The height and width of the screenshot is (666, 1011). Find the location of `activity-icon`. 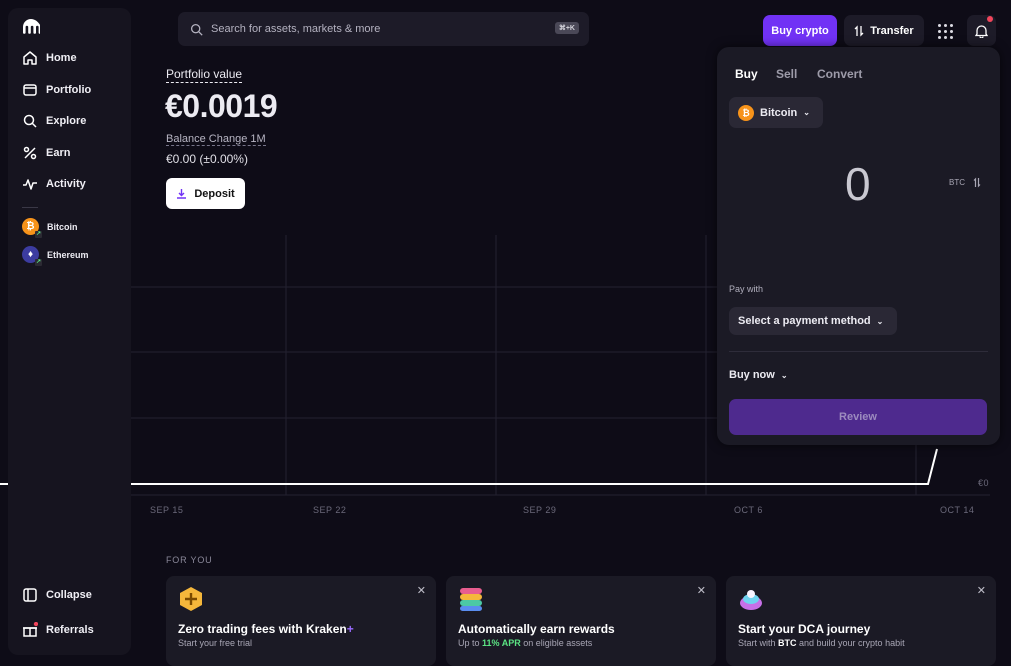

activity-icon is located at coordinates (30, 184).